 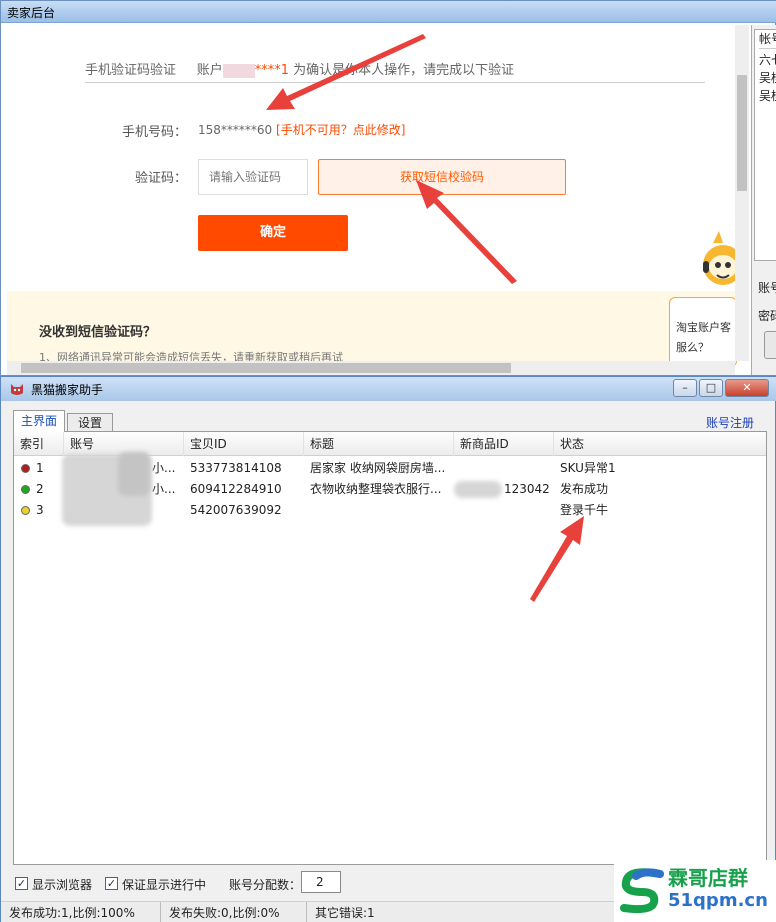 What do you see at coordinates (588, 468) in the screenshot?
I see `row-status: SKU异常1` at bounding box center [588, 468].